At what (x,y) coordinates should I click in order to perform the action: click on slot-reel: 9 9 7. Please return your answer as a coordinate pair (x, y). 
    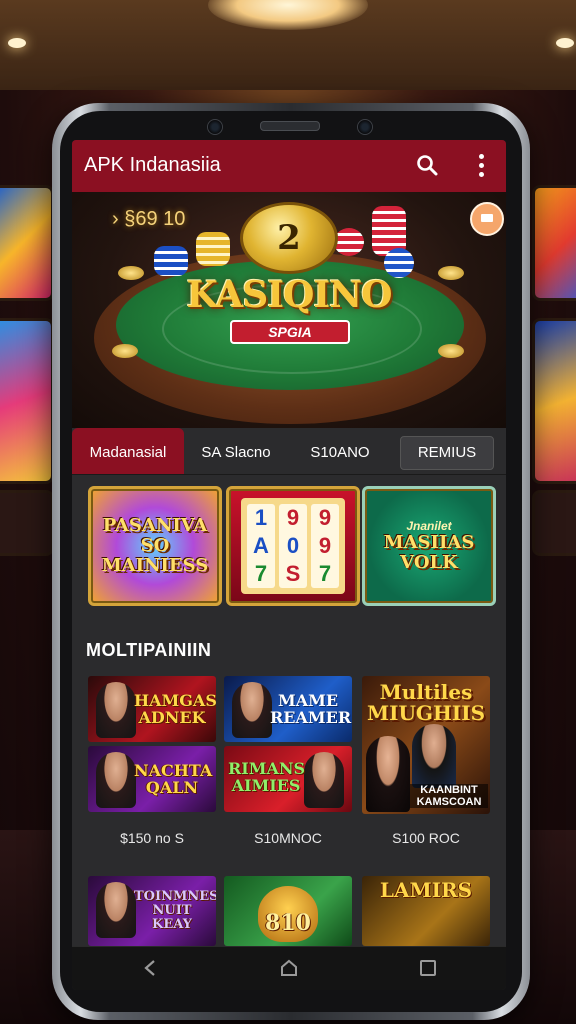
    Looking at the image, I should click on (325, 546).